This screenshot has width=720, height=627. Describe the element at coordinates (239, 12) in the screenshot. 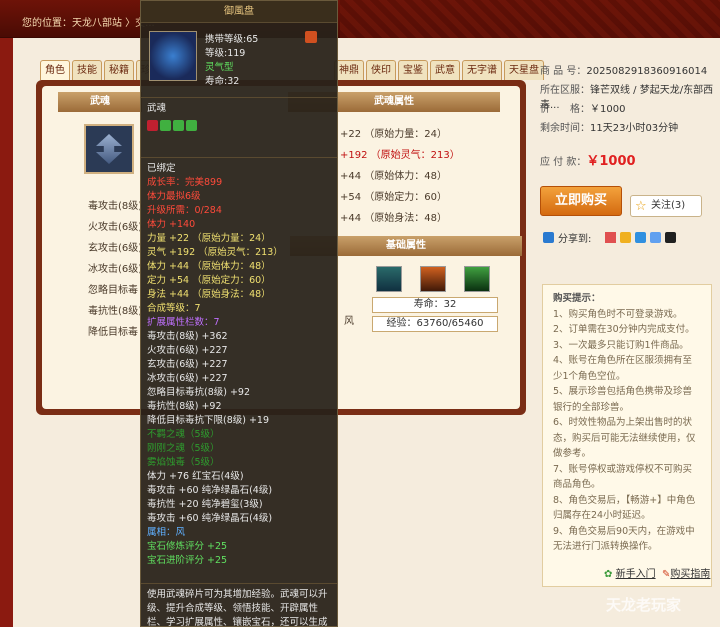

I see `tooltip-title: 御風盘` at that location.